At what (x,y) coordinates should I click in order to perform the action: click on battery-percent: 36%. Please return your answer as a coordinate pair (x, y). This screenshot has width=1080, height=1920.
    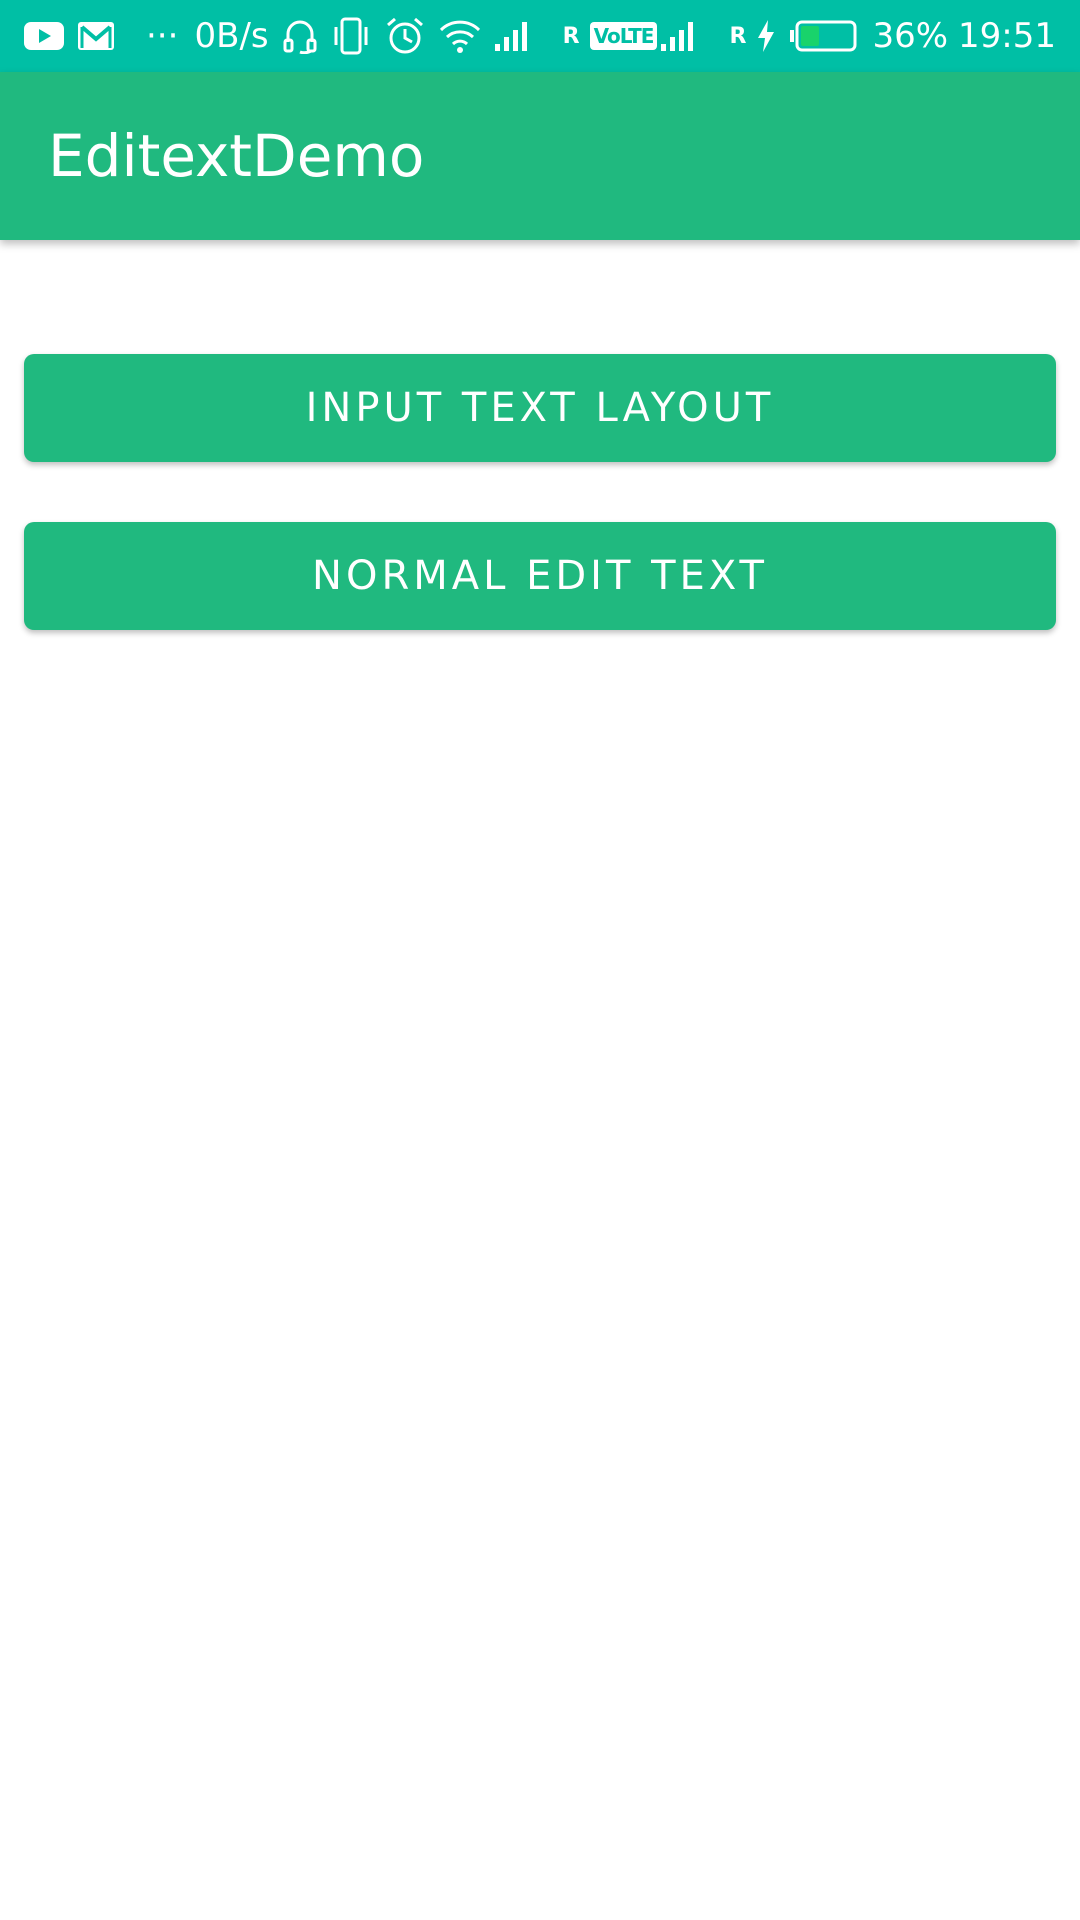
    Looking at the image, I should click on (910, 36).